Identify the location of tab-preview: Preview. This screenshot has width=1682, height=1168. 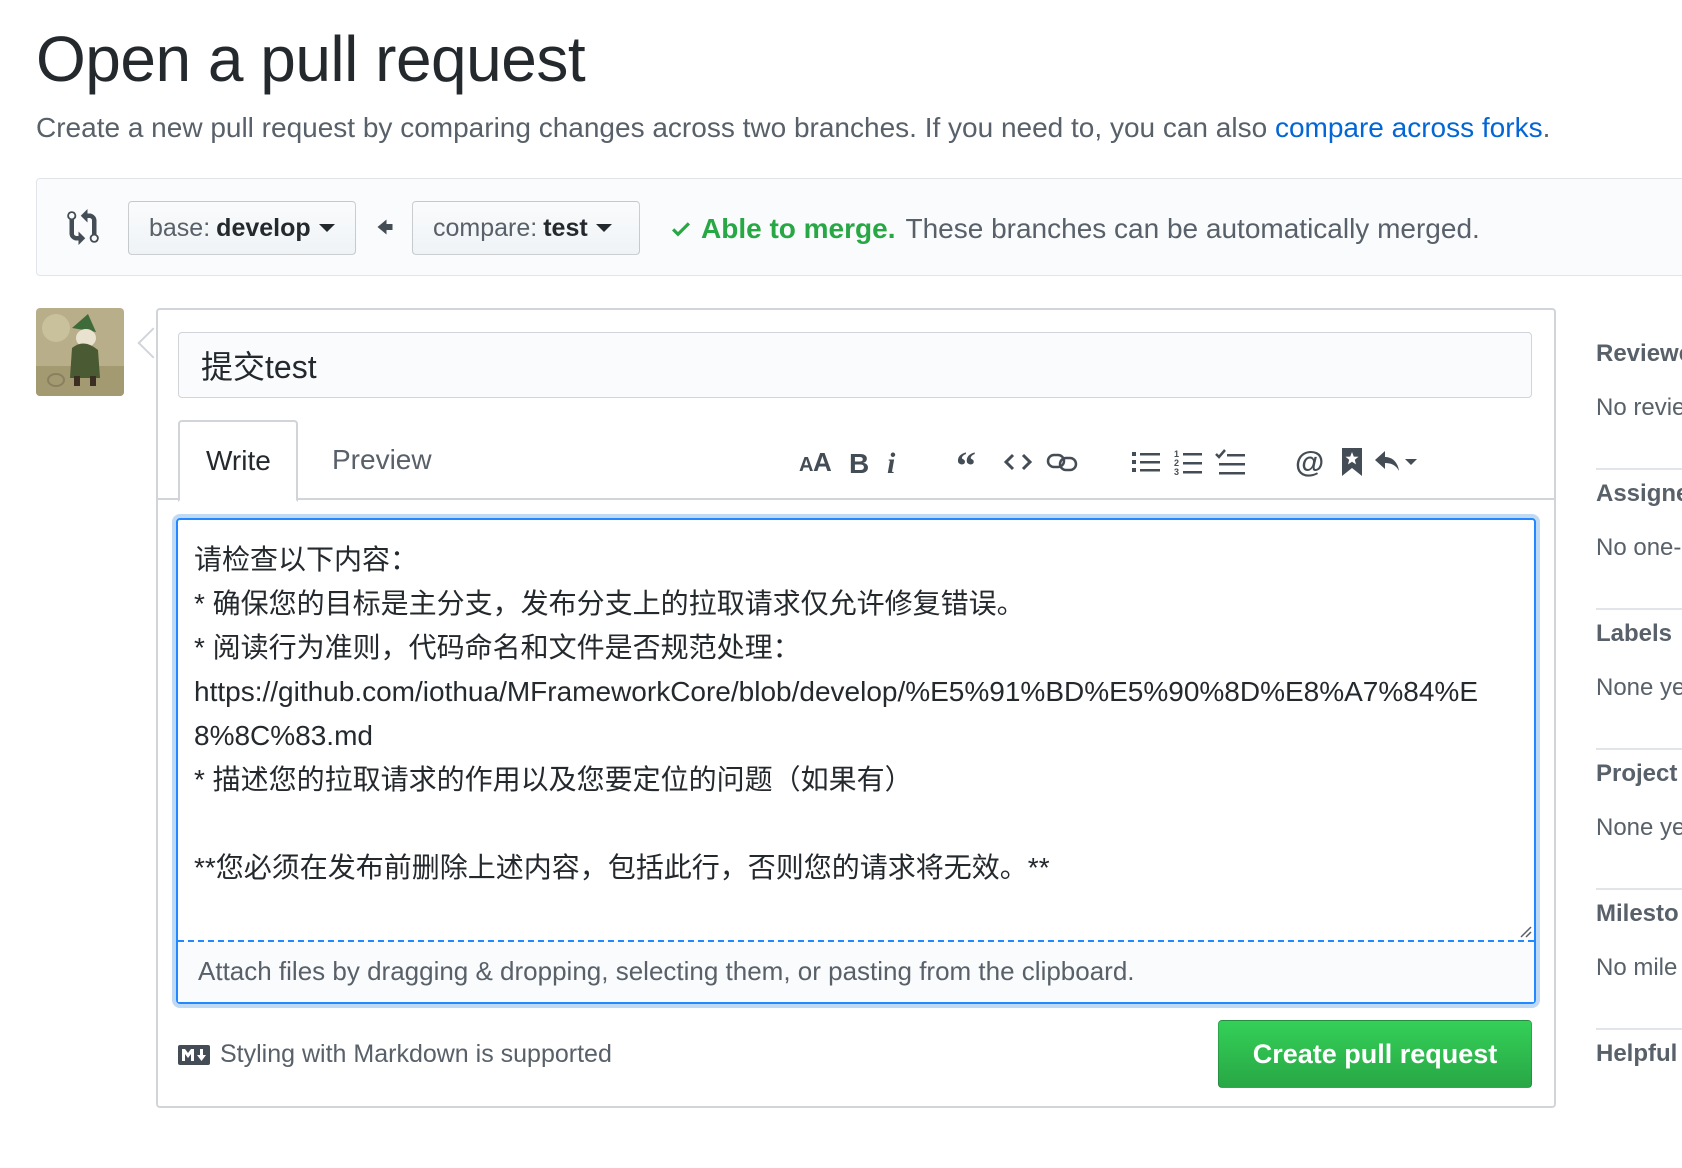
(382, 460).